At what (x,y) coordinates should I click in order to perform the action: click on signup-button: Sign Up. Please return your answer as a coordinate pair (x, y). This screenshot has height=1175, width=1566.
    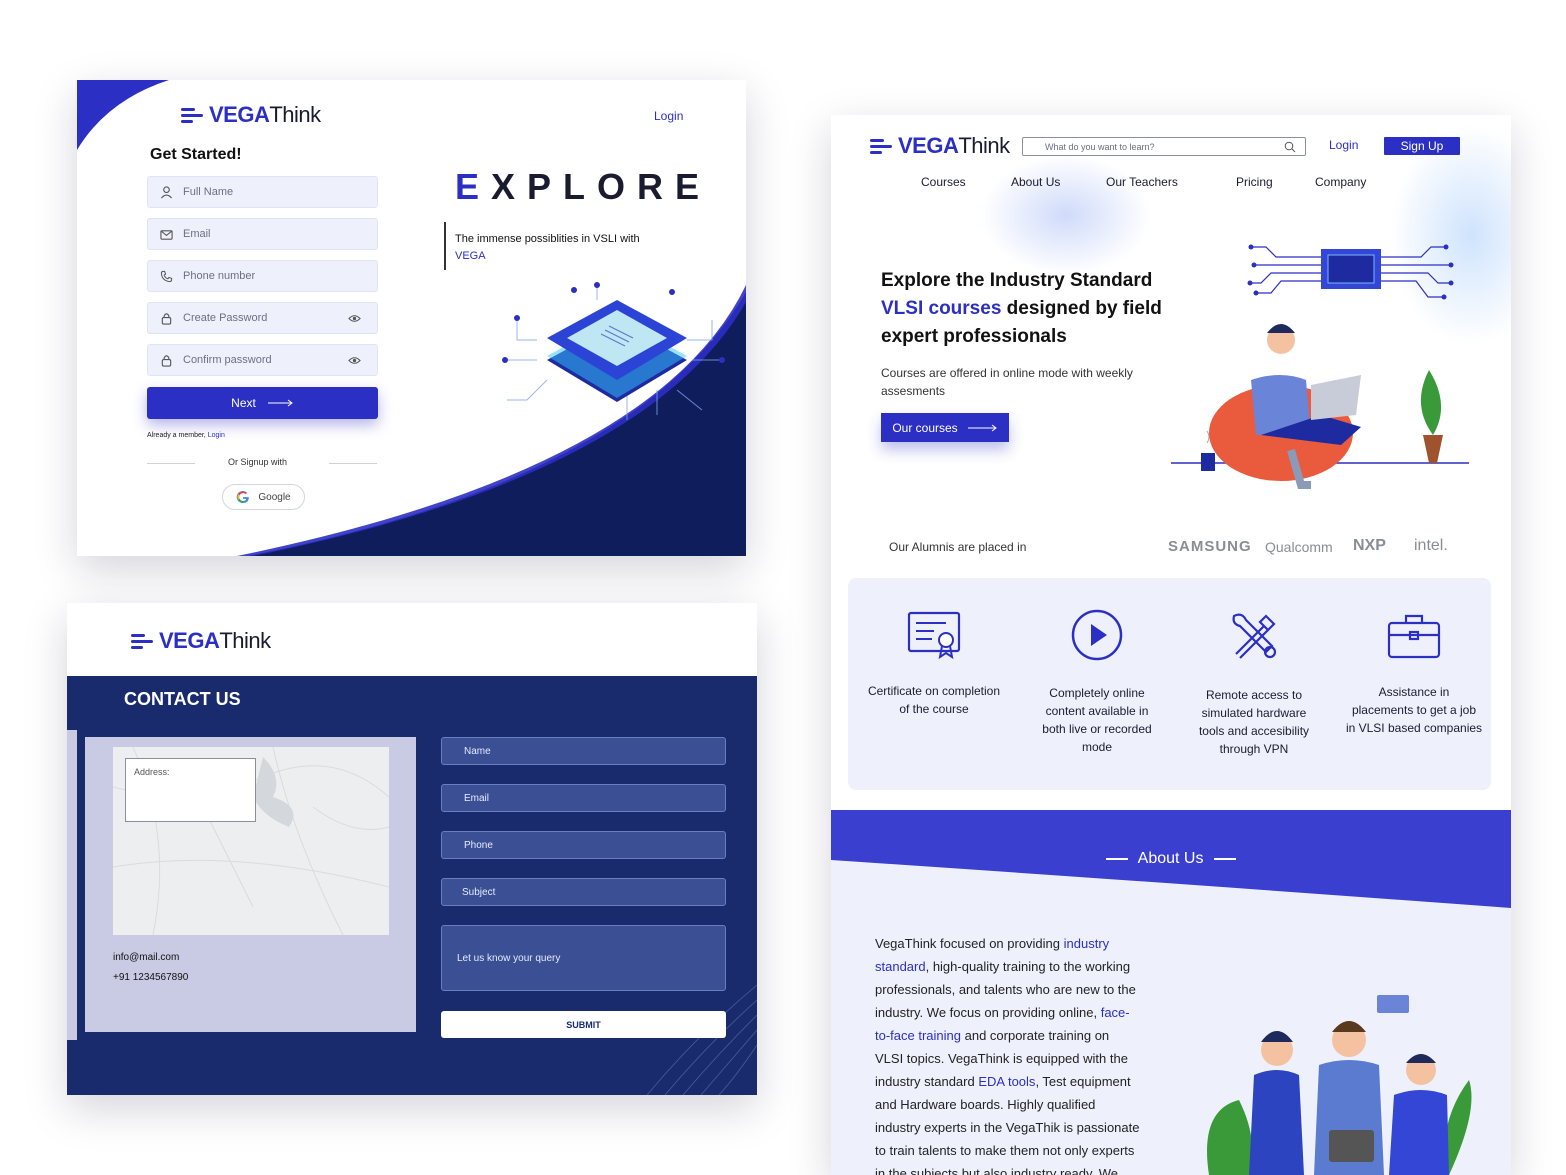
    Looking at the image, I should click on (1422, 146).